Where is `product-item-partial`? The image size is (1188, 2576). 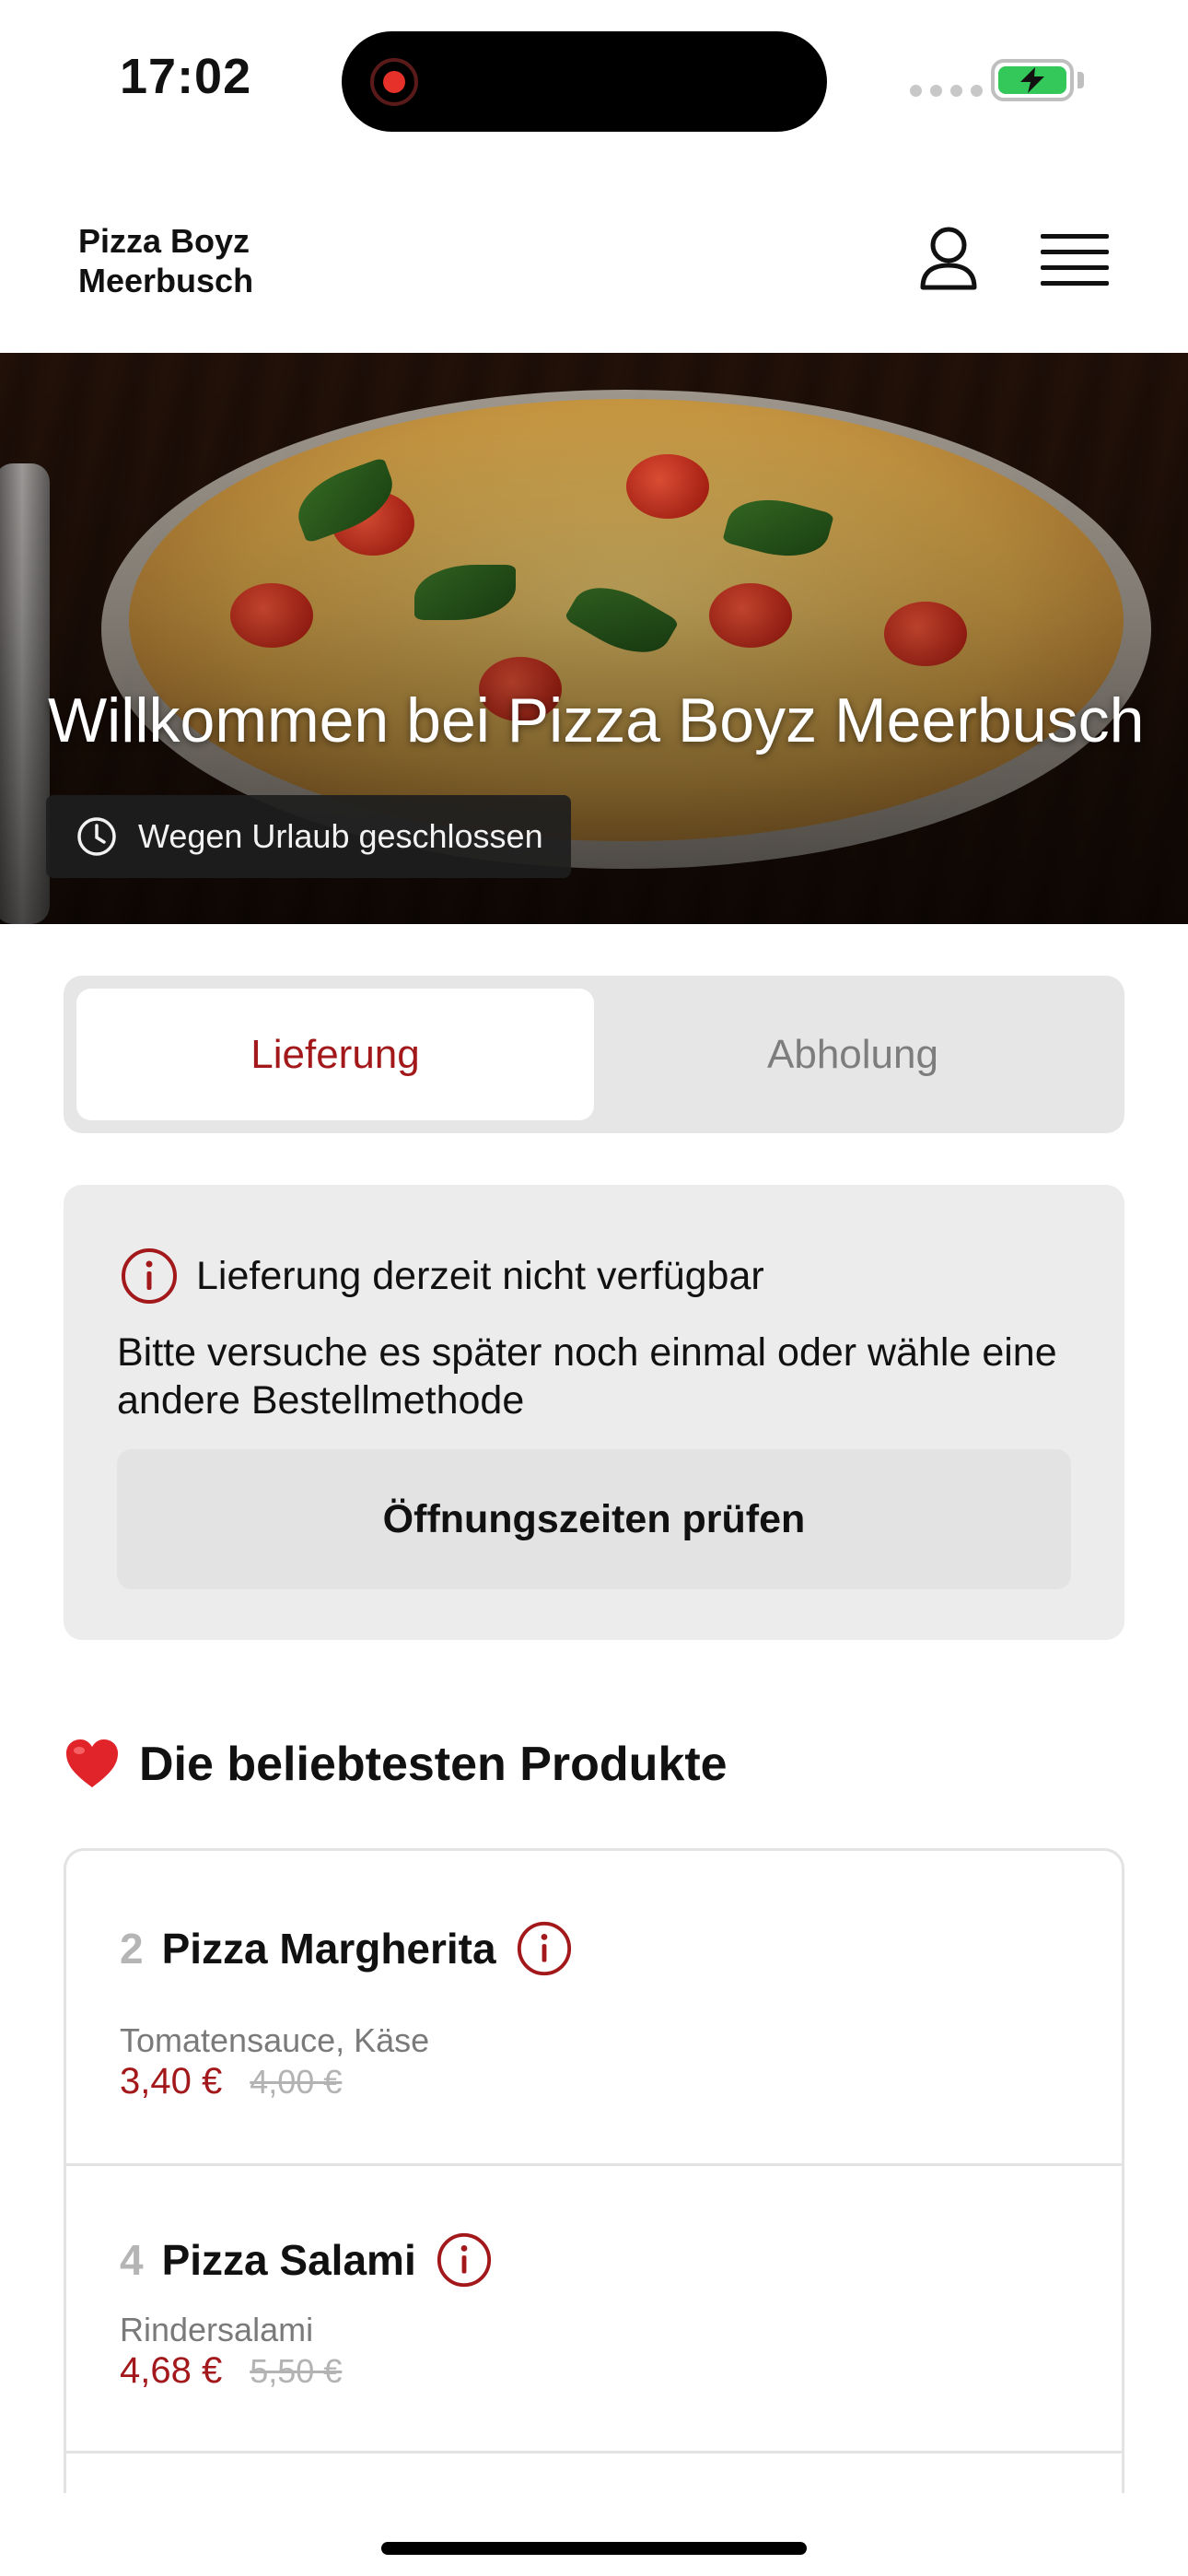 product-item-partial is located at coordinates (594, 2473).